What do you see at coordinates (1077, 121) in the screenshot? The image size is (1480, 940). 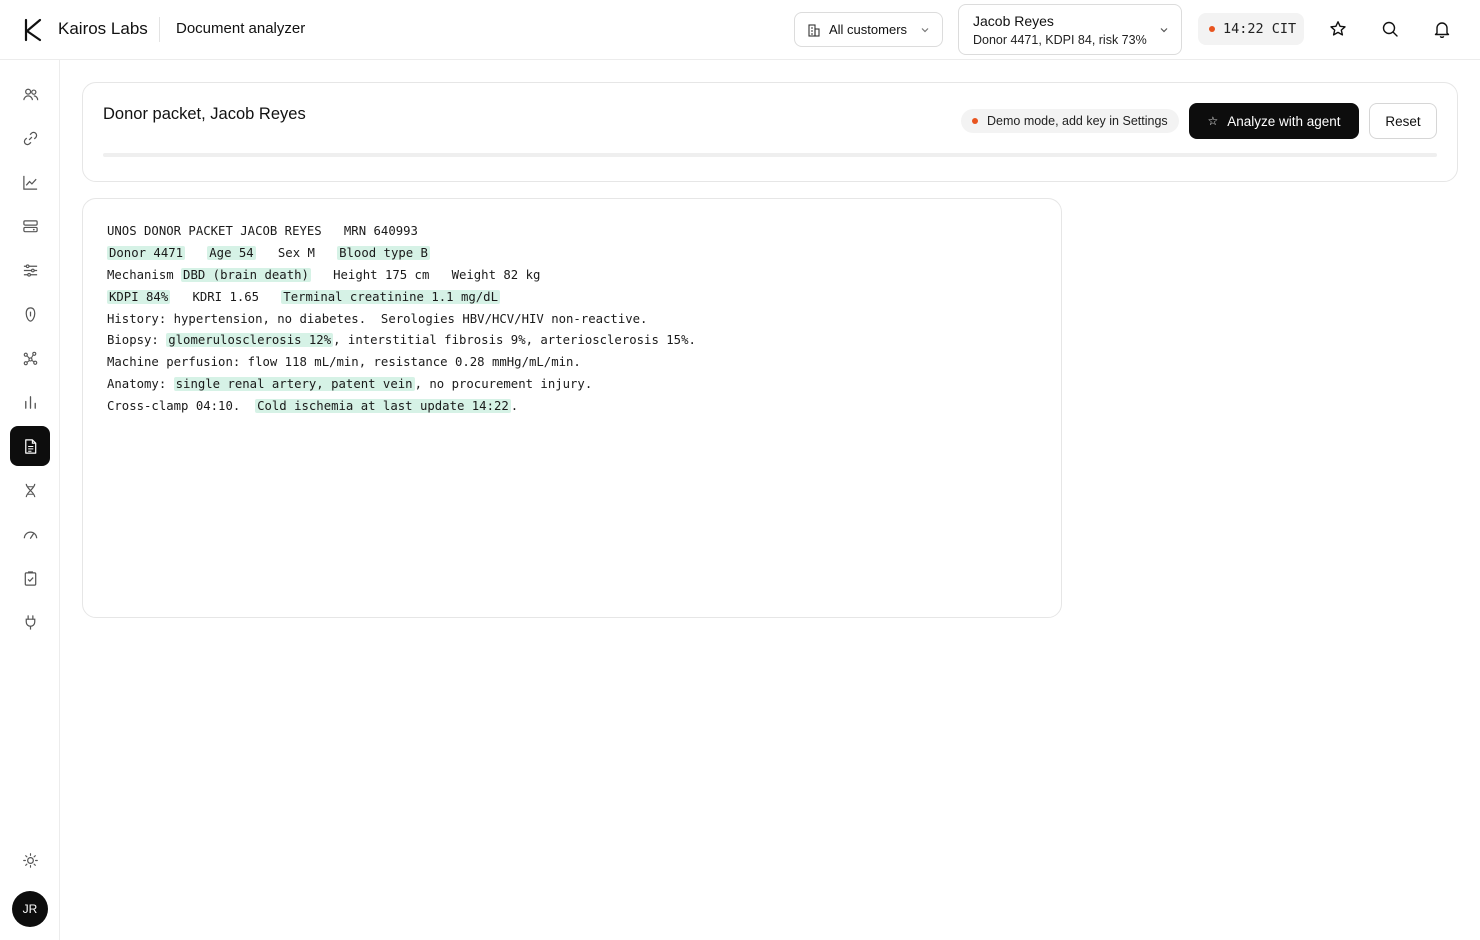 I see `demo-mode-text: Demo mode, add key in Settings` at bounding box center [1077, 121].